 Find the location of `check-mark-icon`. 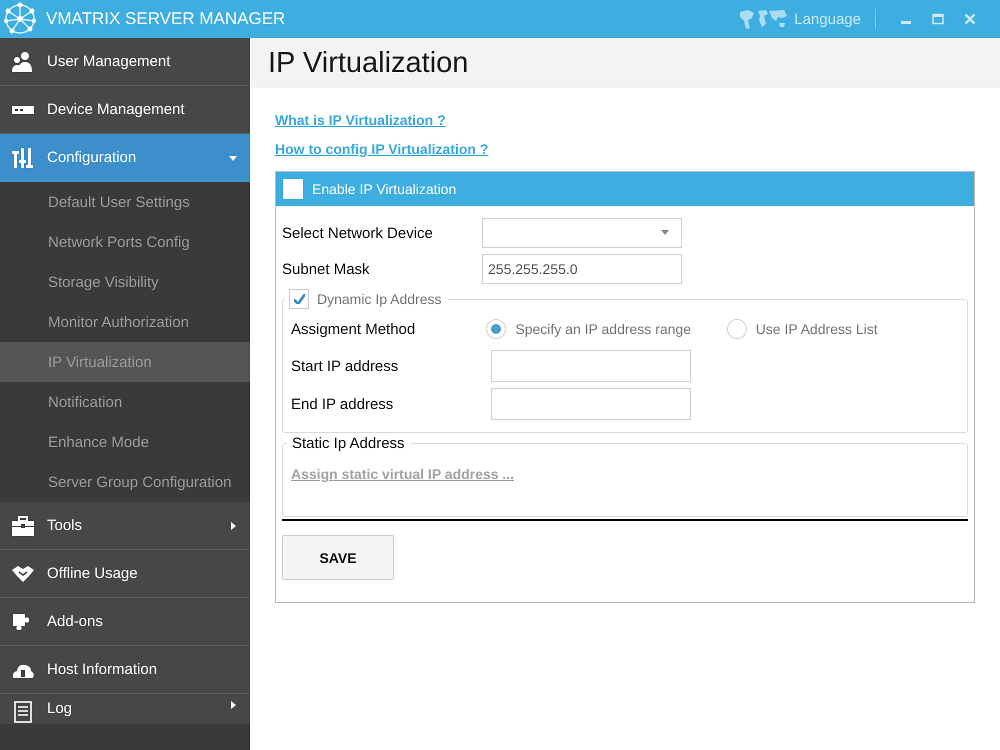

check-mark-icon is located at coordinates (299, 299).